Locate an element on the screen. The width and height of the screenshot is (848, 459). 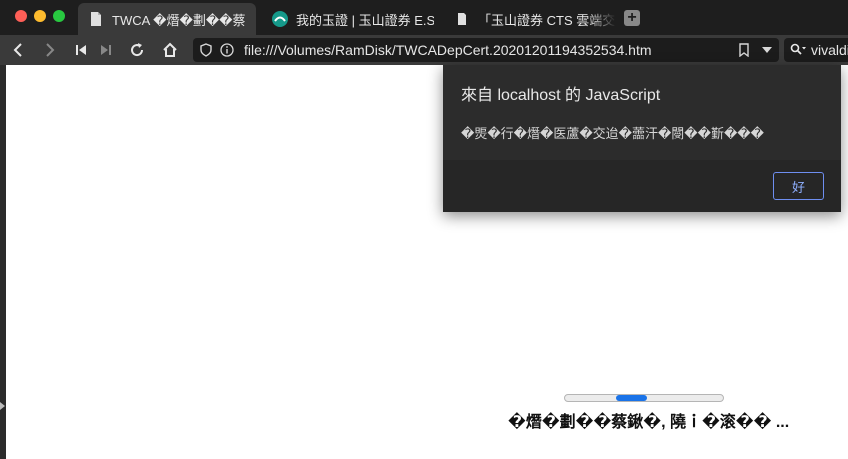
progress-bar is located at coordinates (644, 398).